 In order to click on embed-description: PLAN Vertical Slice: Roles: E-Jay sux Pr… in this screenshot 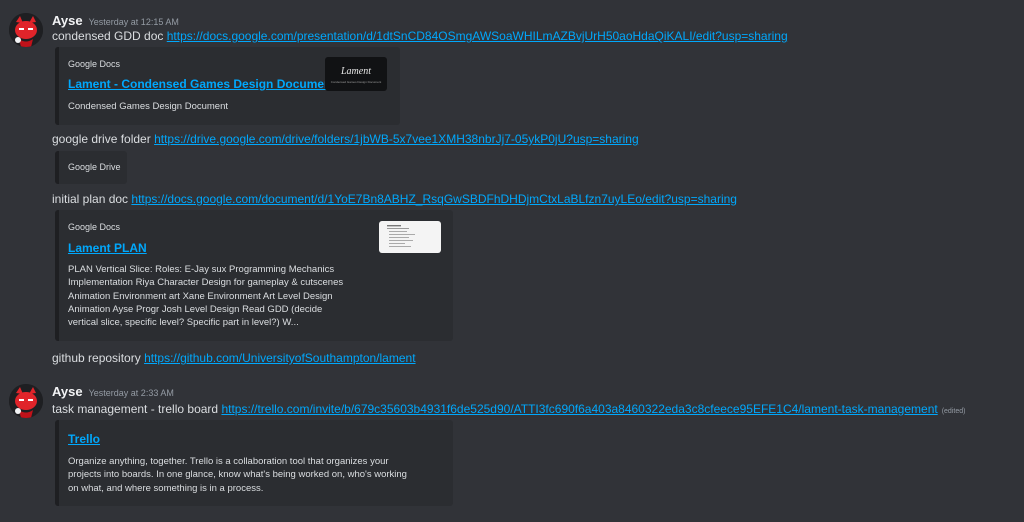, I will do `click(218, 296)`.